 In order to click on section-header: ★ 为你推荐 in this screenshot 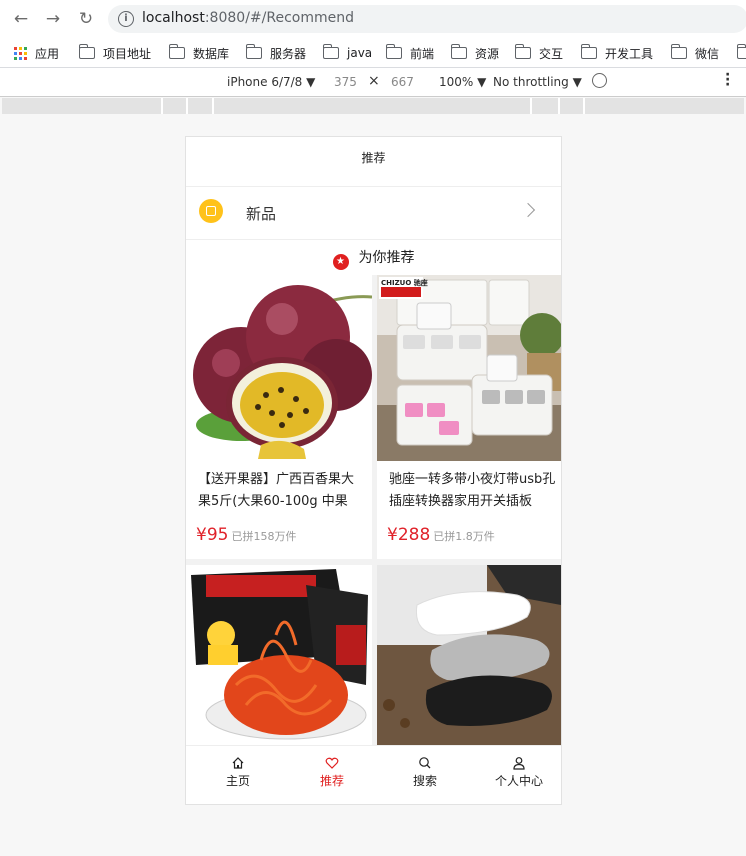, I will do `click(373, 258)`.